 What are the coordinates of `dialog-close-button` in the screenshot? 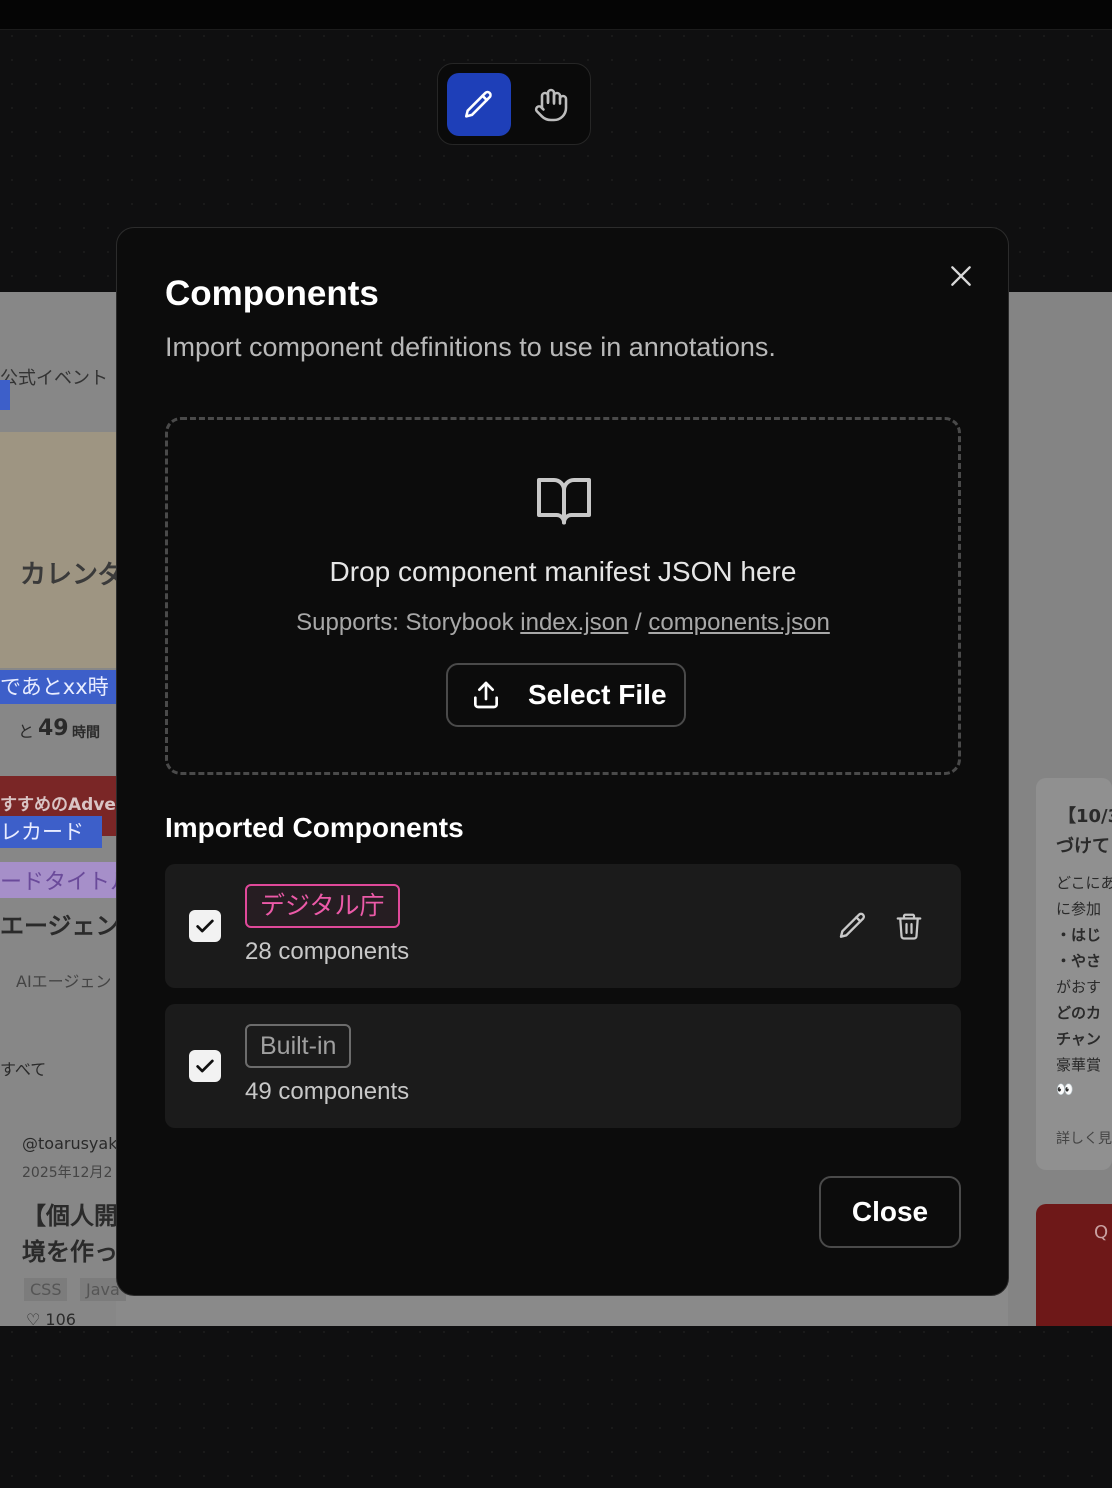 It's located at (961, 276).